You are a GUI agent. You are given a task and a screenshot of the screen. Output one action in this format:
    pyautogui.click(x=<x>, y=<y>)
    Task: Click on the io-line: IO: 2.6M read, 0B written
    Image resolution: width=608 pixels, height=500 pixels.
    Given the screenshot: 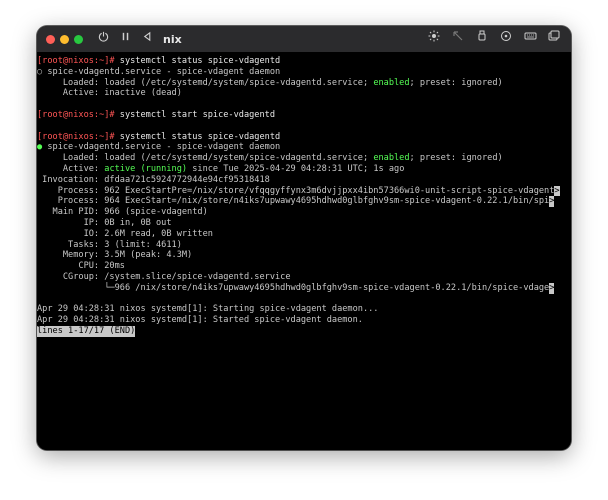 What is the action you would take?
    pyautogui.click(x=125, y=233)
    